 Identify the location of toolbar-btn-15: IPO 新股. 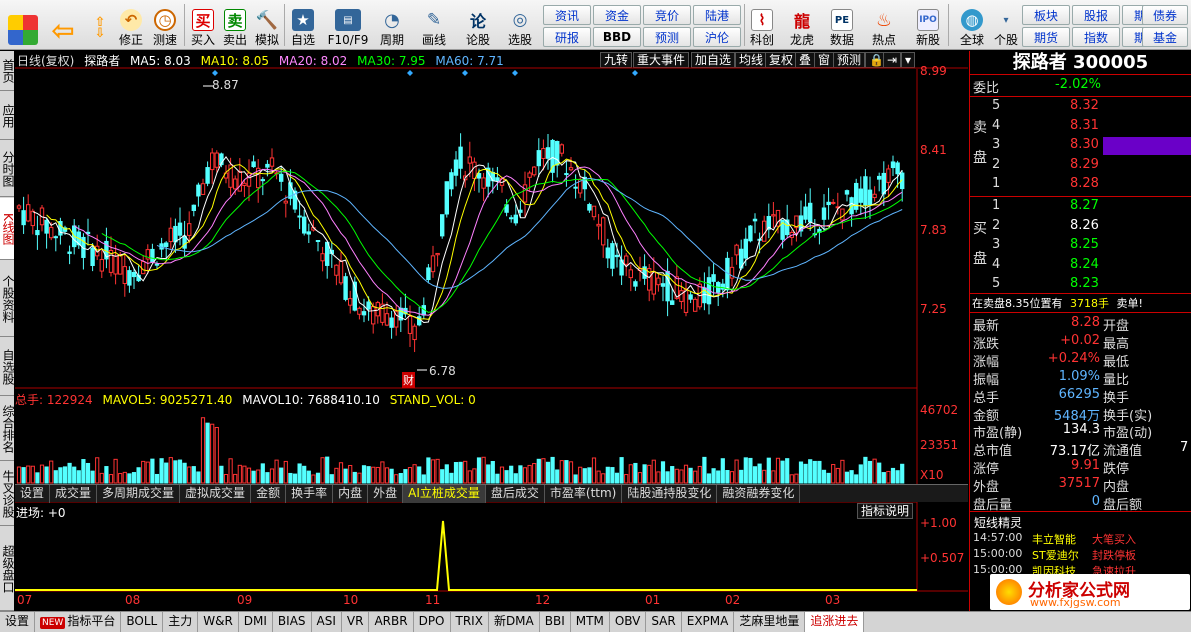
(928, 25).